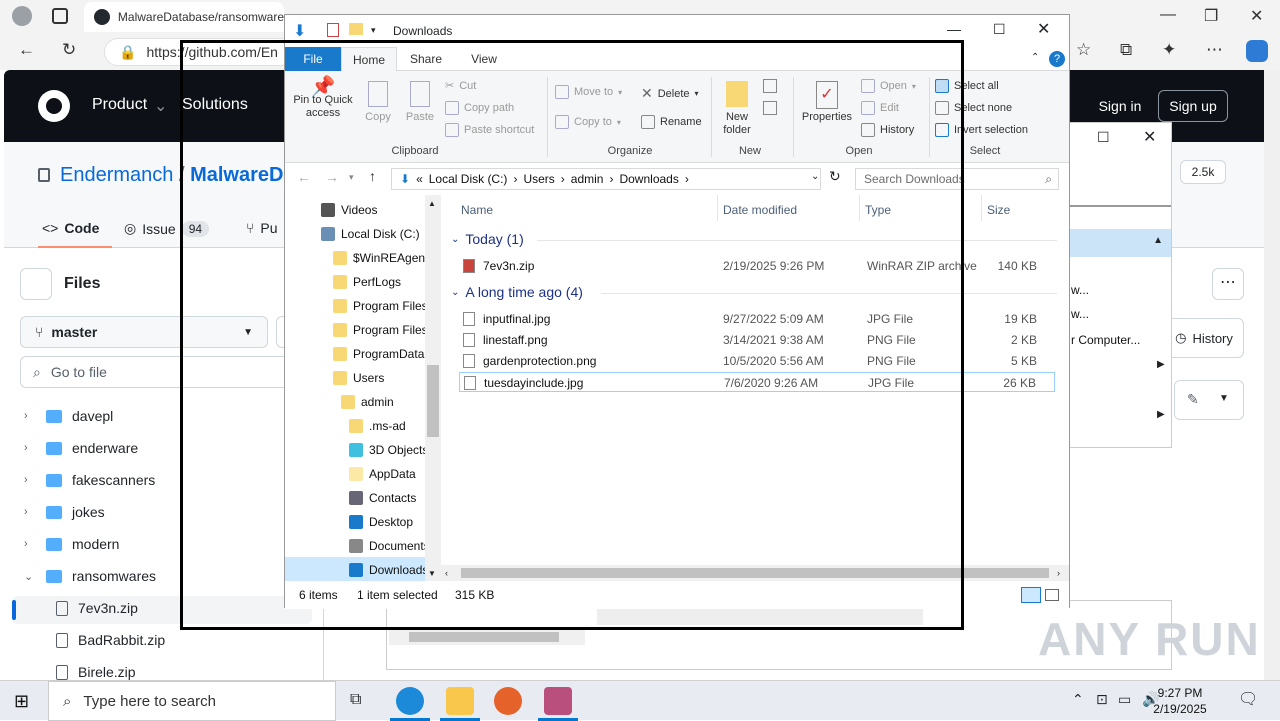  Describe the element at coordinates (378, 102) in the screenshot. I see `copy-button: Copy` at that location.